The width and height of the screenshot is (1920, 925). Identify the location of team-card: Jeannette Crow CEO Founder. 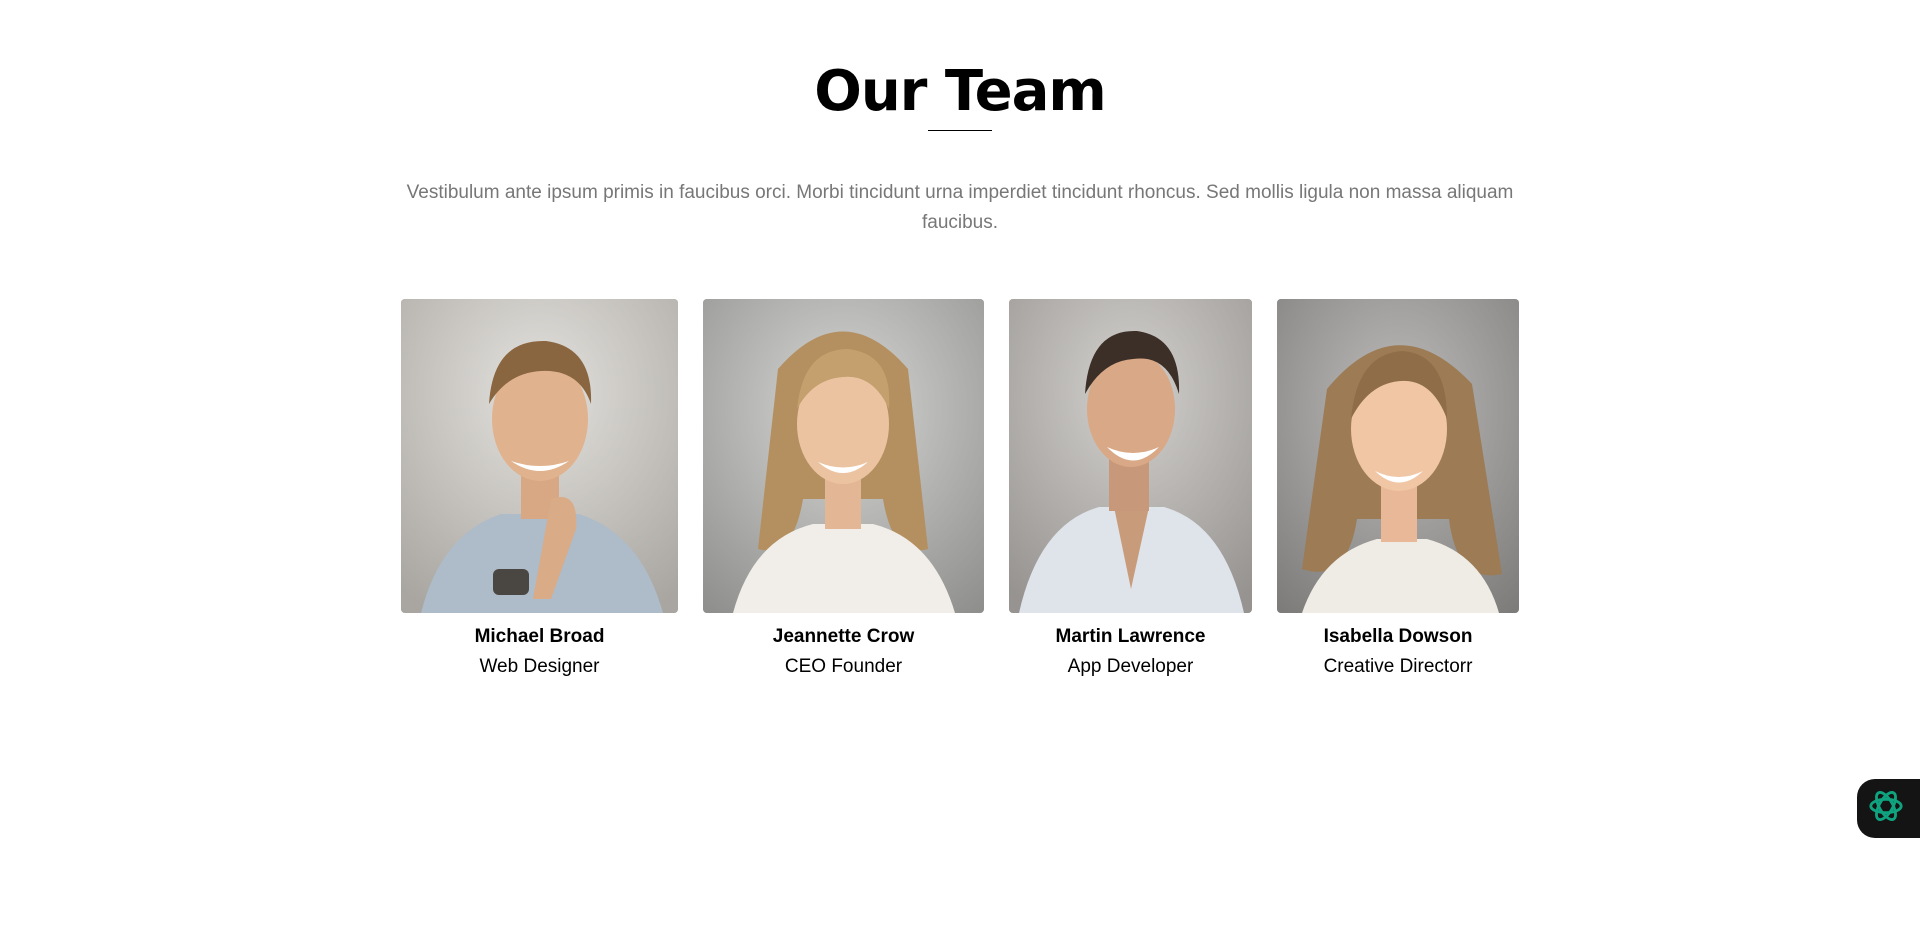
(843, 489).